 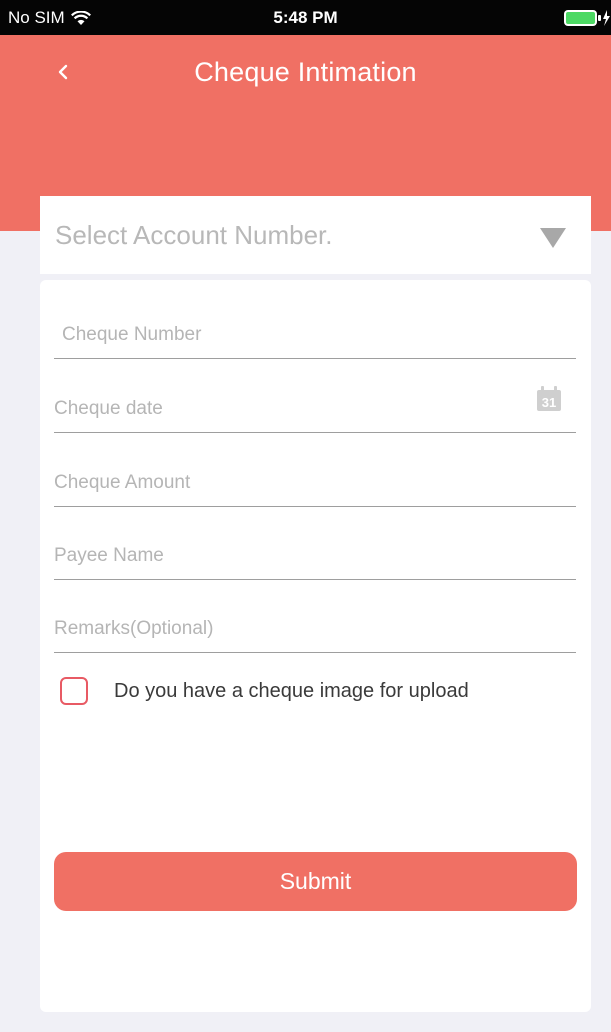 I want to click on remarks-input, so click(x=289, y=629).